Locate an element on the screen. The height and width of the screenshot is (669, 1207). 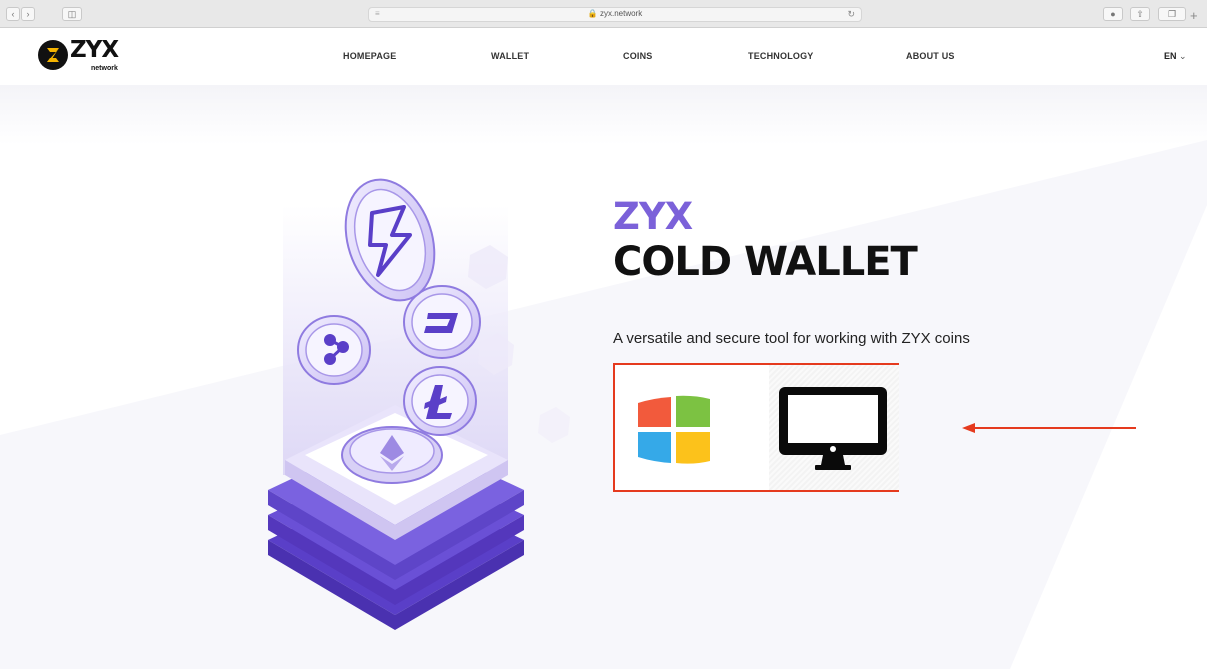
reload-icon: ↻ is located at coordinates (851, 14).